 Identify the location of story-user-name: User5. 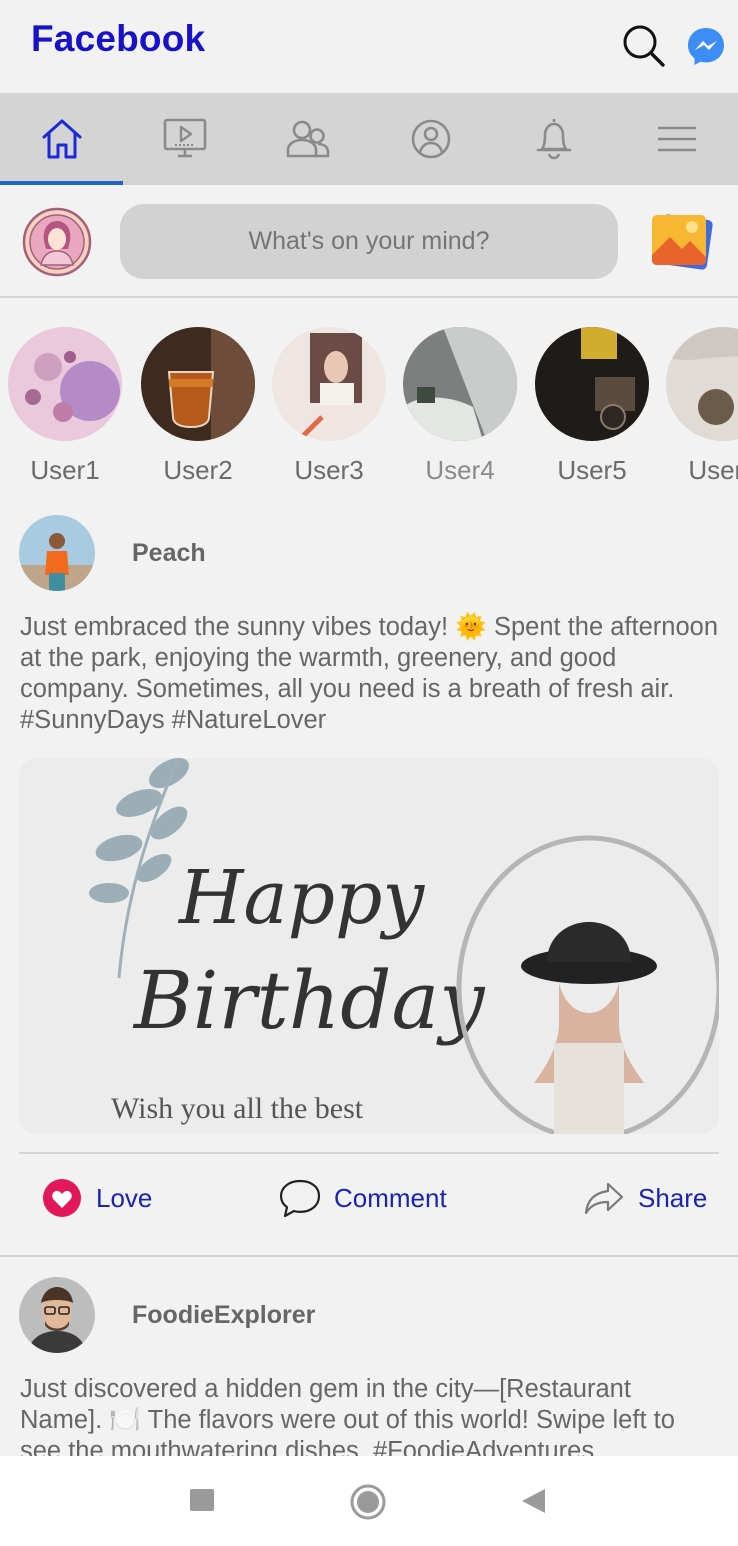
(592, 470).